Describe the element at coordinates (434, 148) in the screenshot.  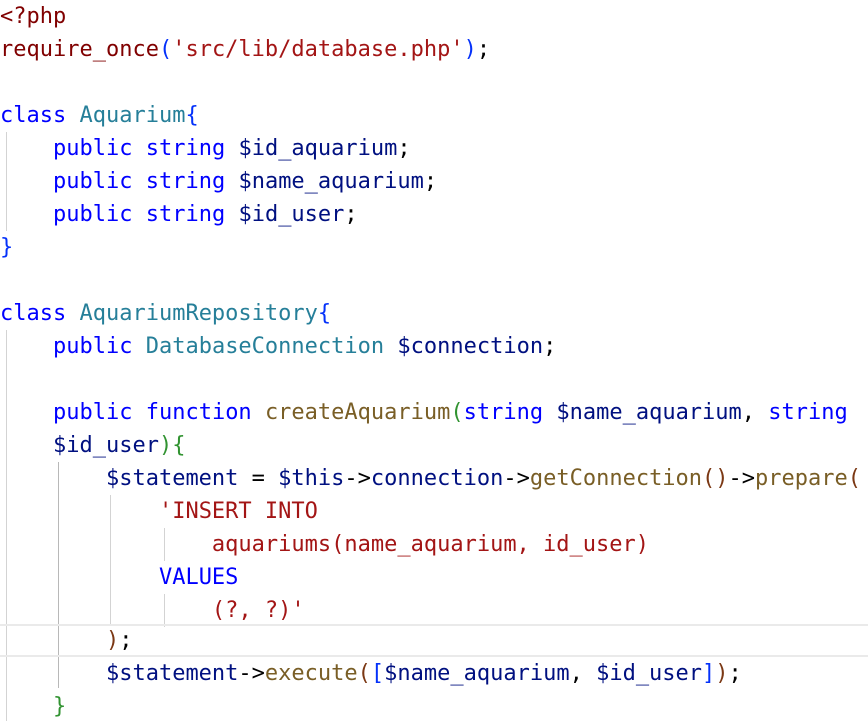
I see `code-line: public string $id_aquarium;` at that location.